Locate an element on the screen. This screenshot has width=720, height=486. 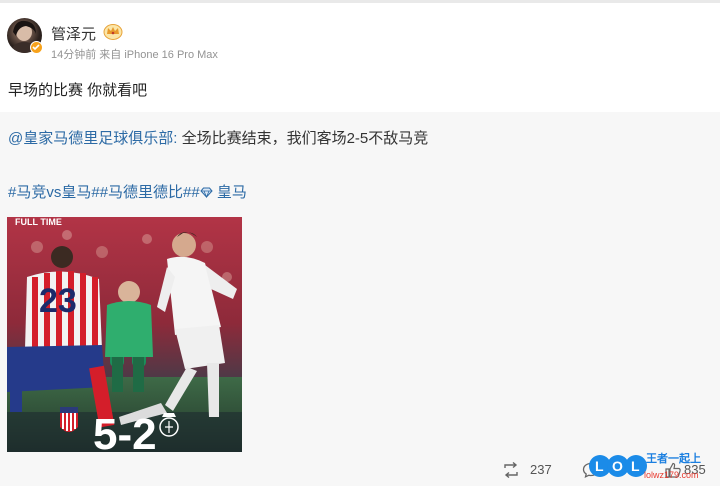
repost-count: 237 is located at coordinates (541, 469).